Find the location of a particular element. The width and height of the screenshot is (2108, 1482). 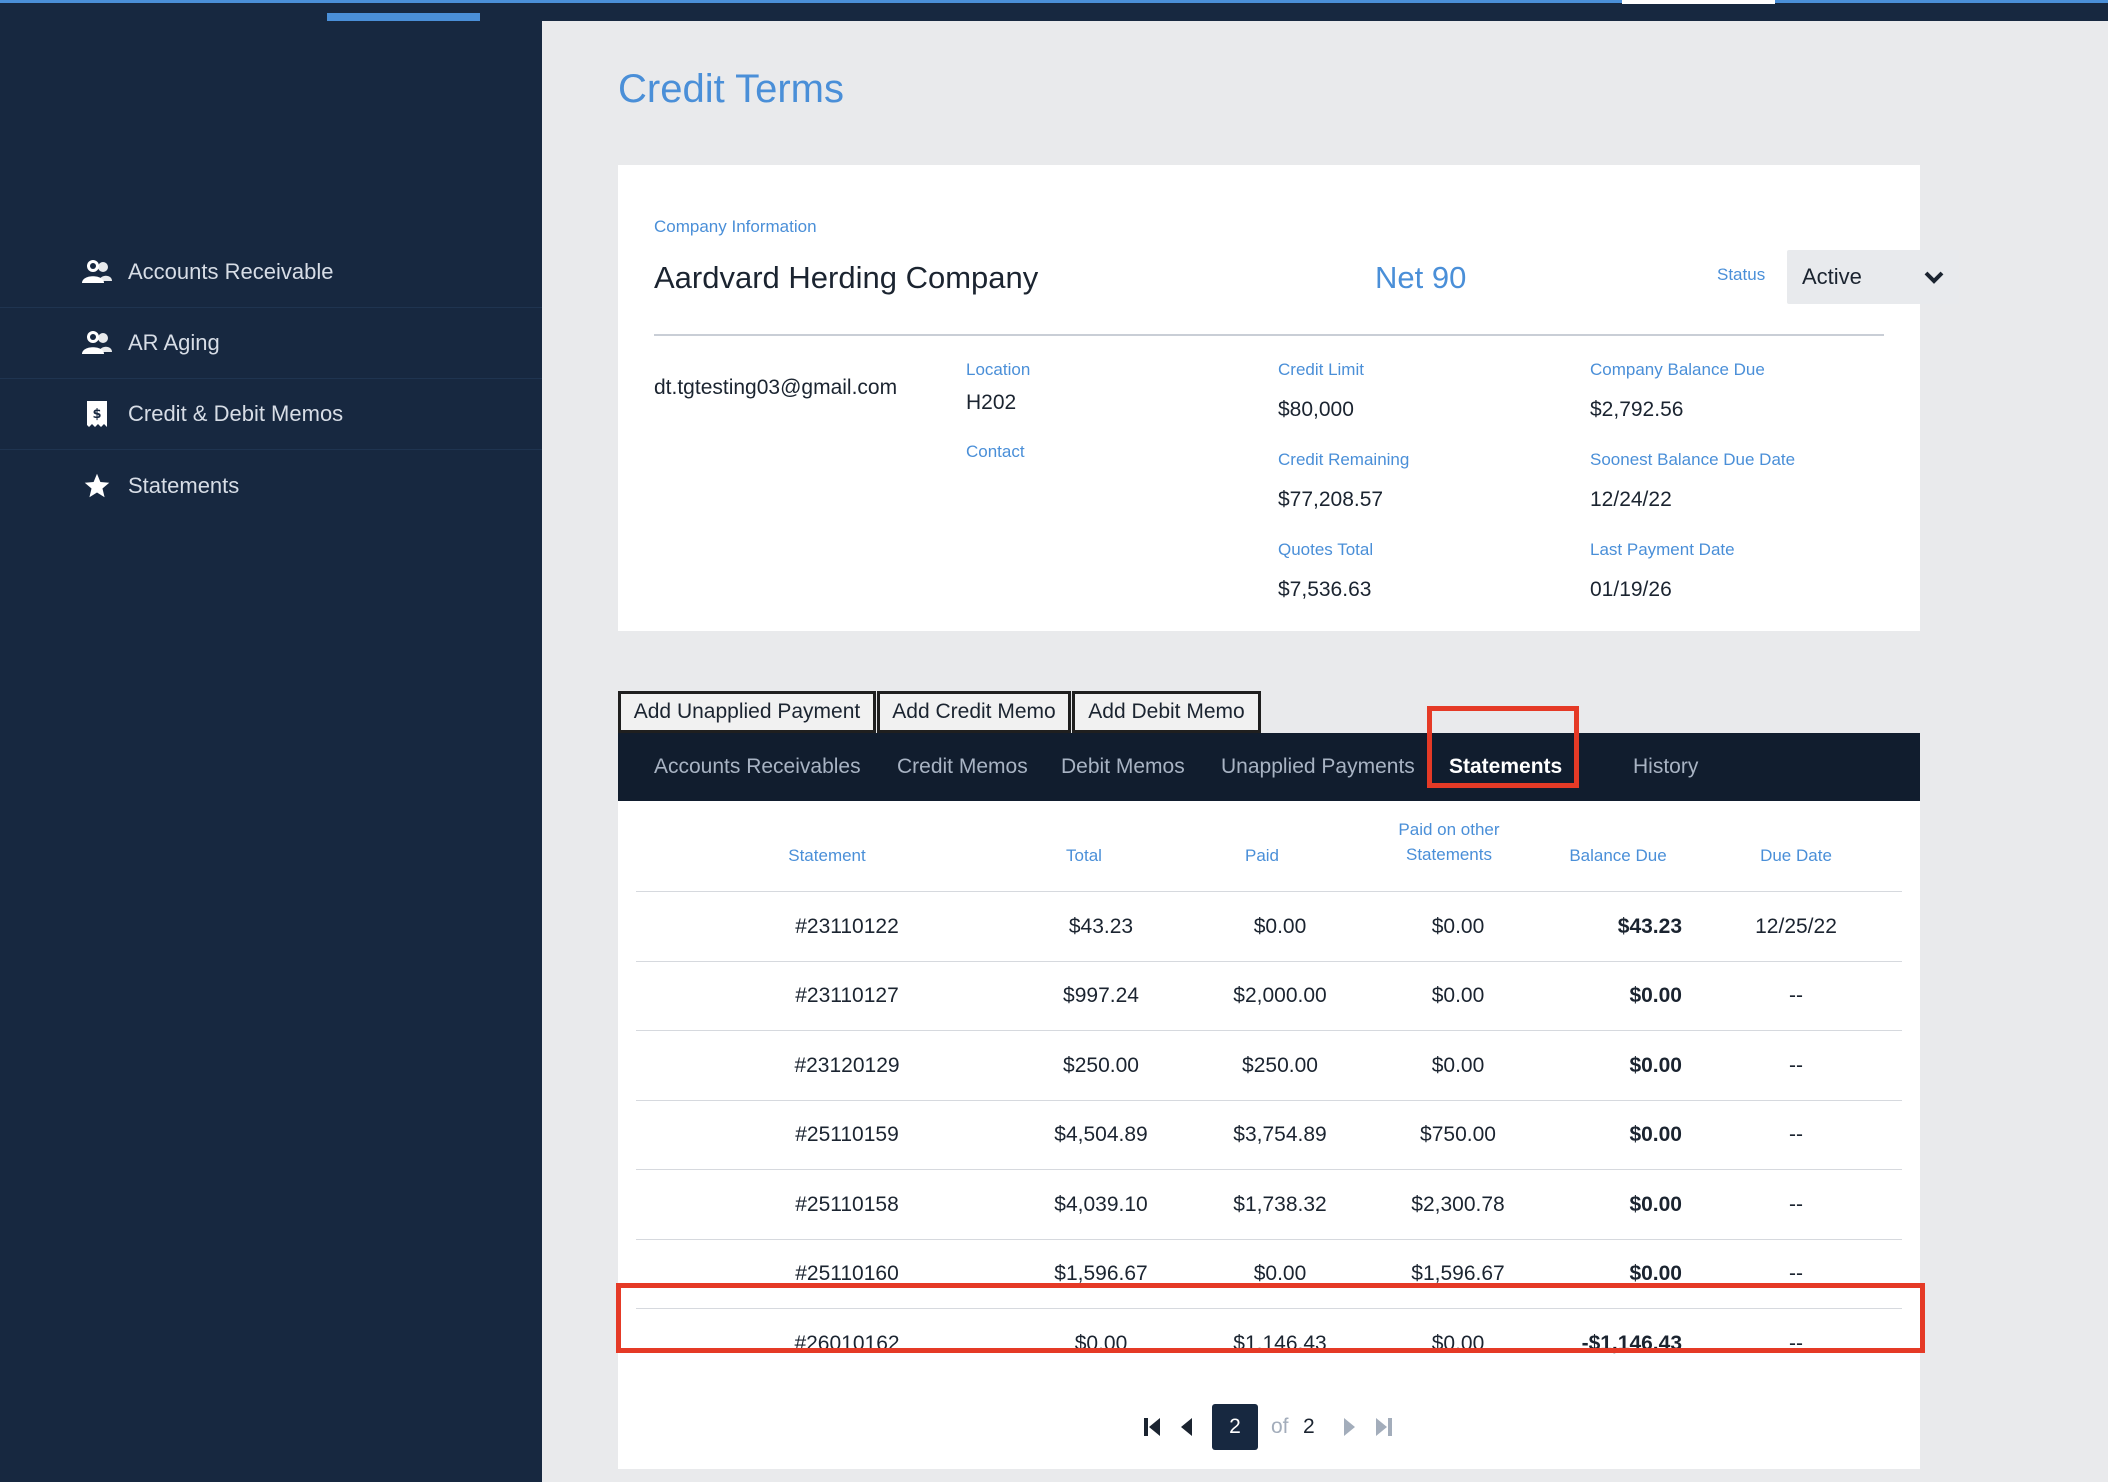

column-header-paid-other-line2: Statements is located at coordinates (1449, 854).